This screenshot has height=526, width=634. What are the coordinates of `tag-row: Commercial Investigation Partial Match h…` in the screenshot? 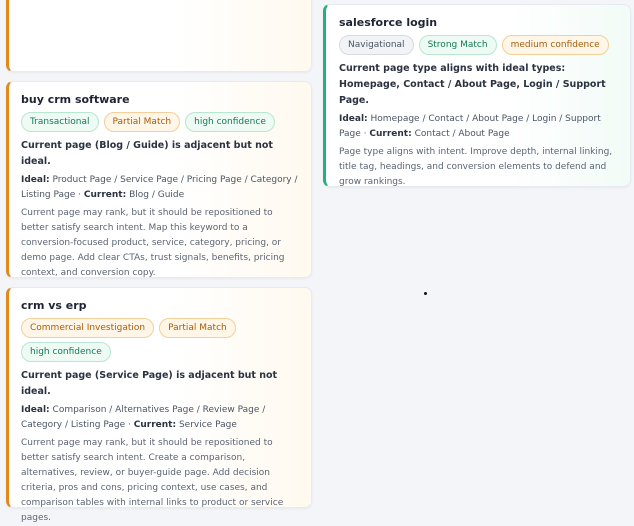 It's located at (160, 340).